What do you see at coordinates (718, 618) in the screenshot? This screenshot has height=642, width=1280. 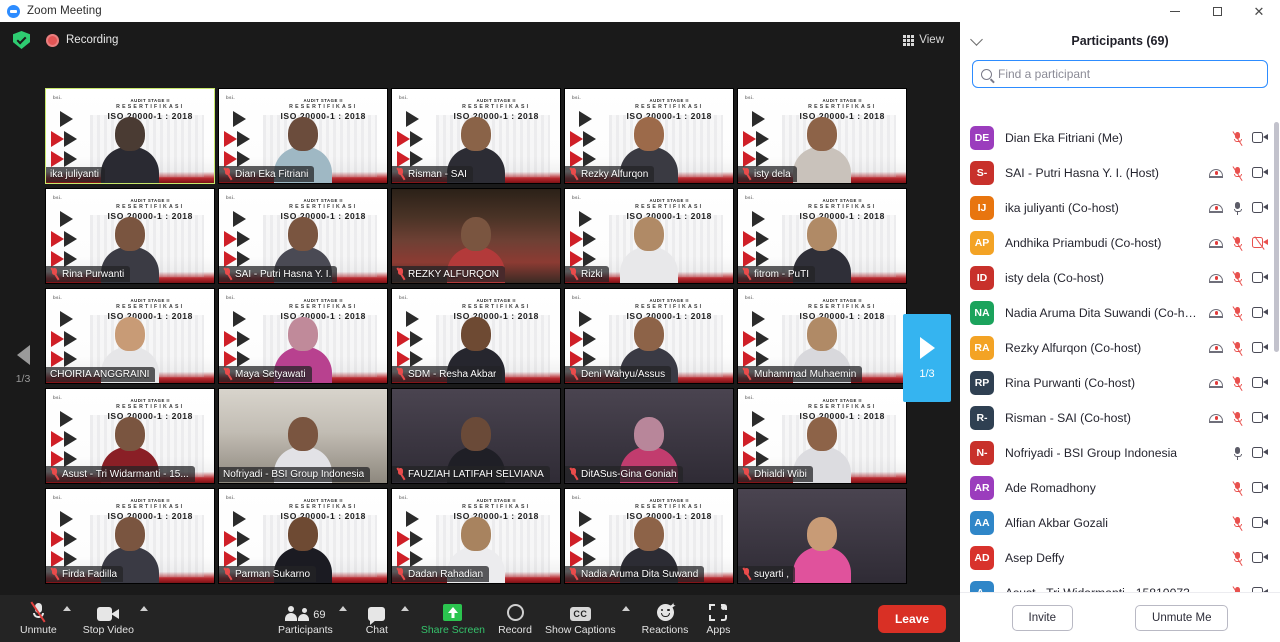 I see `toolbar-button-apps: Apps` at bounding box center [718, 618].